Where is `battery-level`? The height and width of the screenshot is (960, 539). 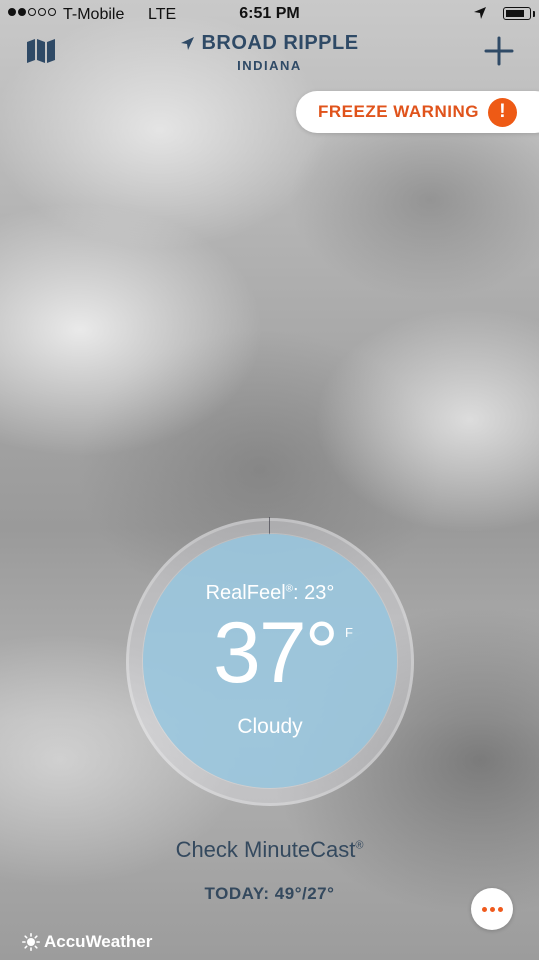
battery-level is located at coordinates (515, 13).